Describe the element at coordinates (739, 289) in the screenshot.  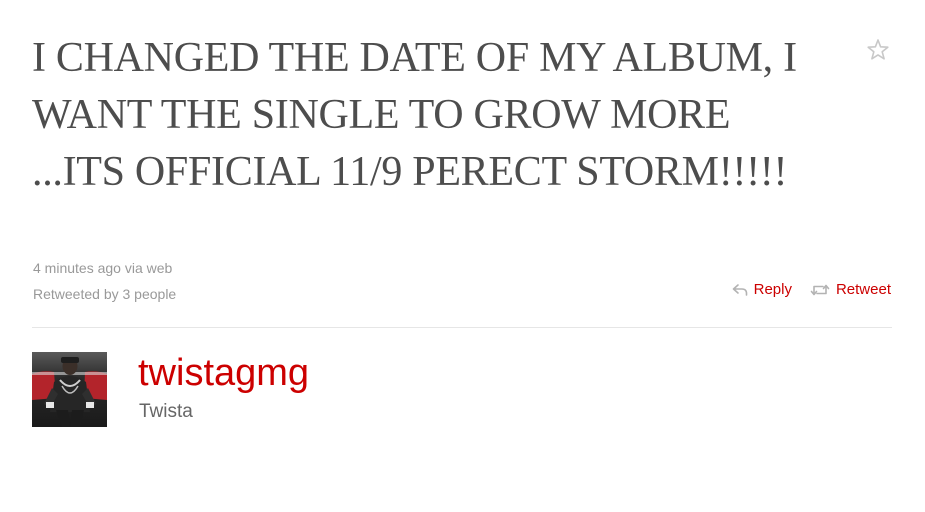
I see `reply-arrow-icon` at that location.